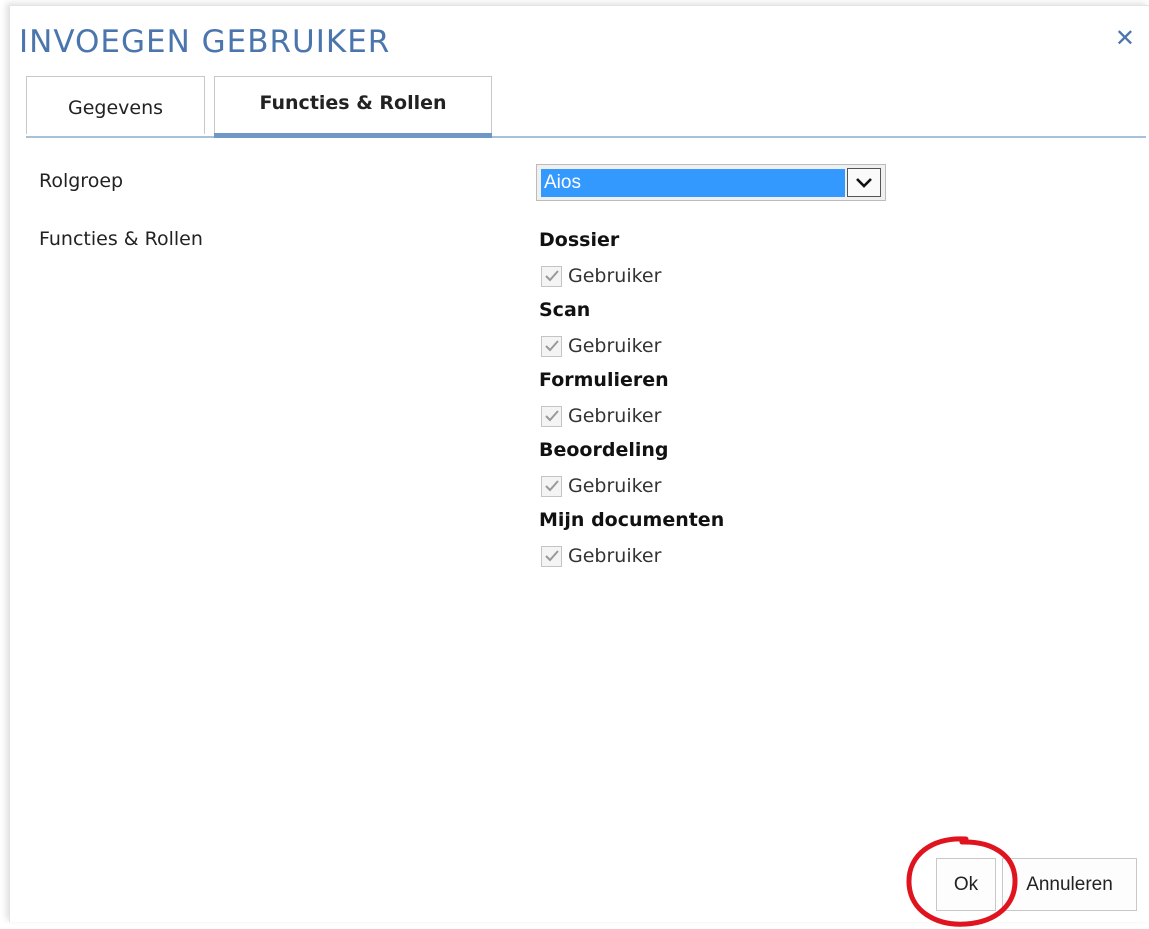 This screenshot has width=1149, height=929. I want to click on group-title: Formulieren, so click(604, 380).